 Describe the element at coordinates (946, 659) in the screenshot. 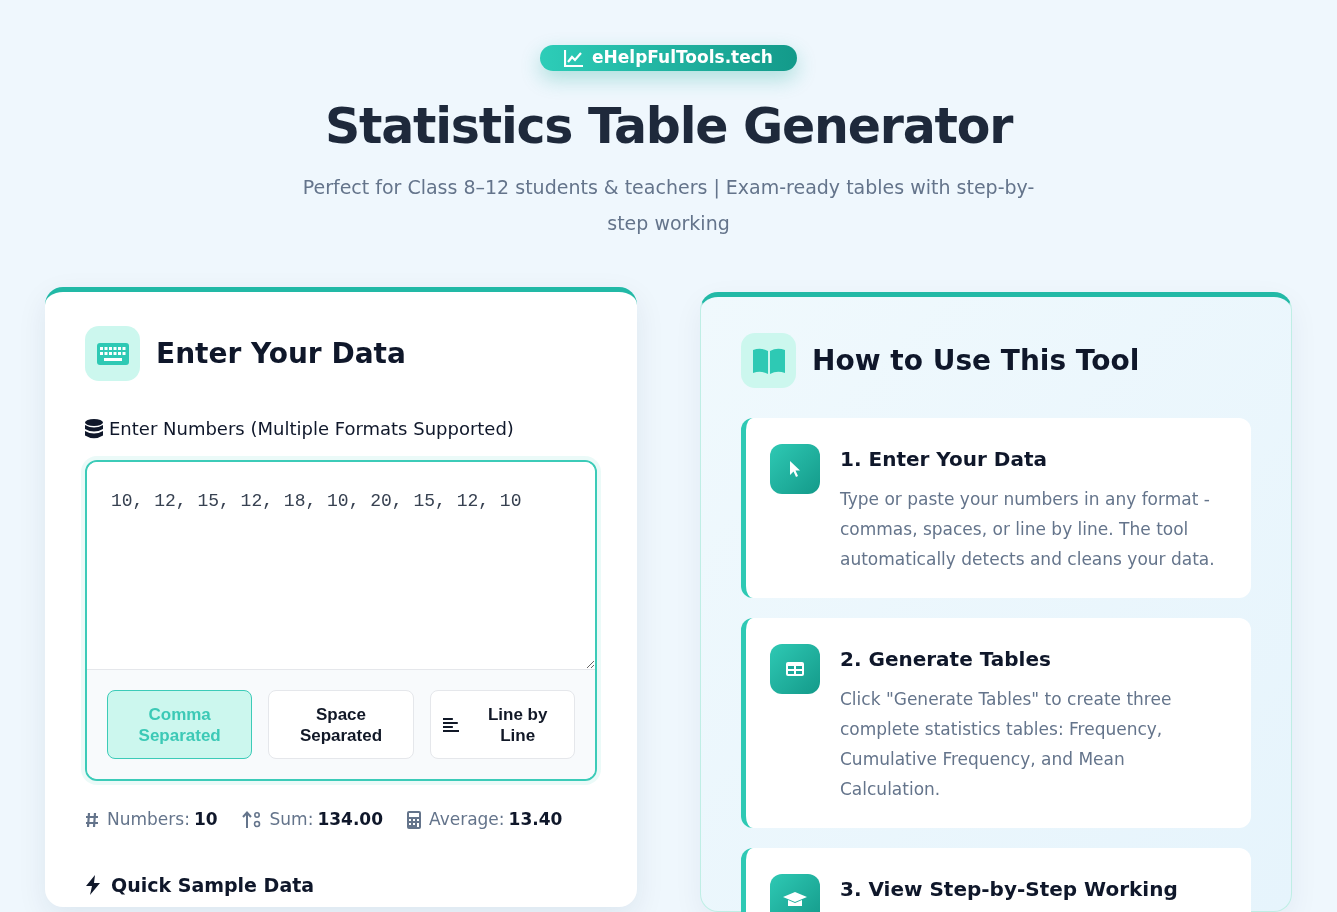

I see `step-title: 2. Generate Tables` at that location.